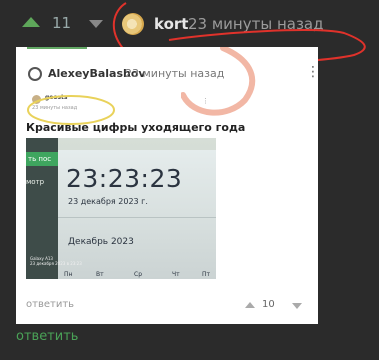 The image size is (379, 360). I want to click on card-top-strip, so click(57, 48).